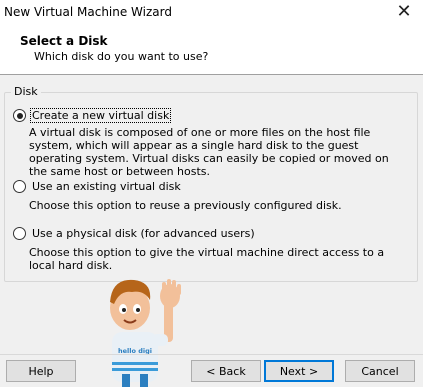  Describe the element at coordinates (100, 115) in the screenshot. I see `option-create-new-disk-label: Create a new virtual disk` at that location.